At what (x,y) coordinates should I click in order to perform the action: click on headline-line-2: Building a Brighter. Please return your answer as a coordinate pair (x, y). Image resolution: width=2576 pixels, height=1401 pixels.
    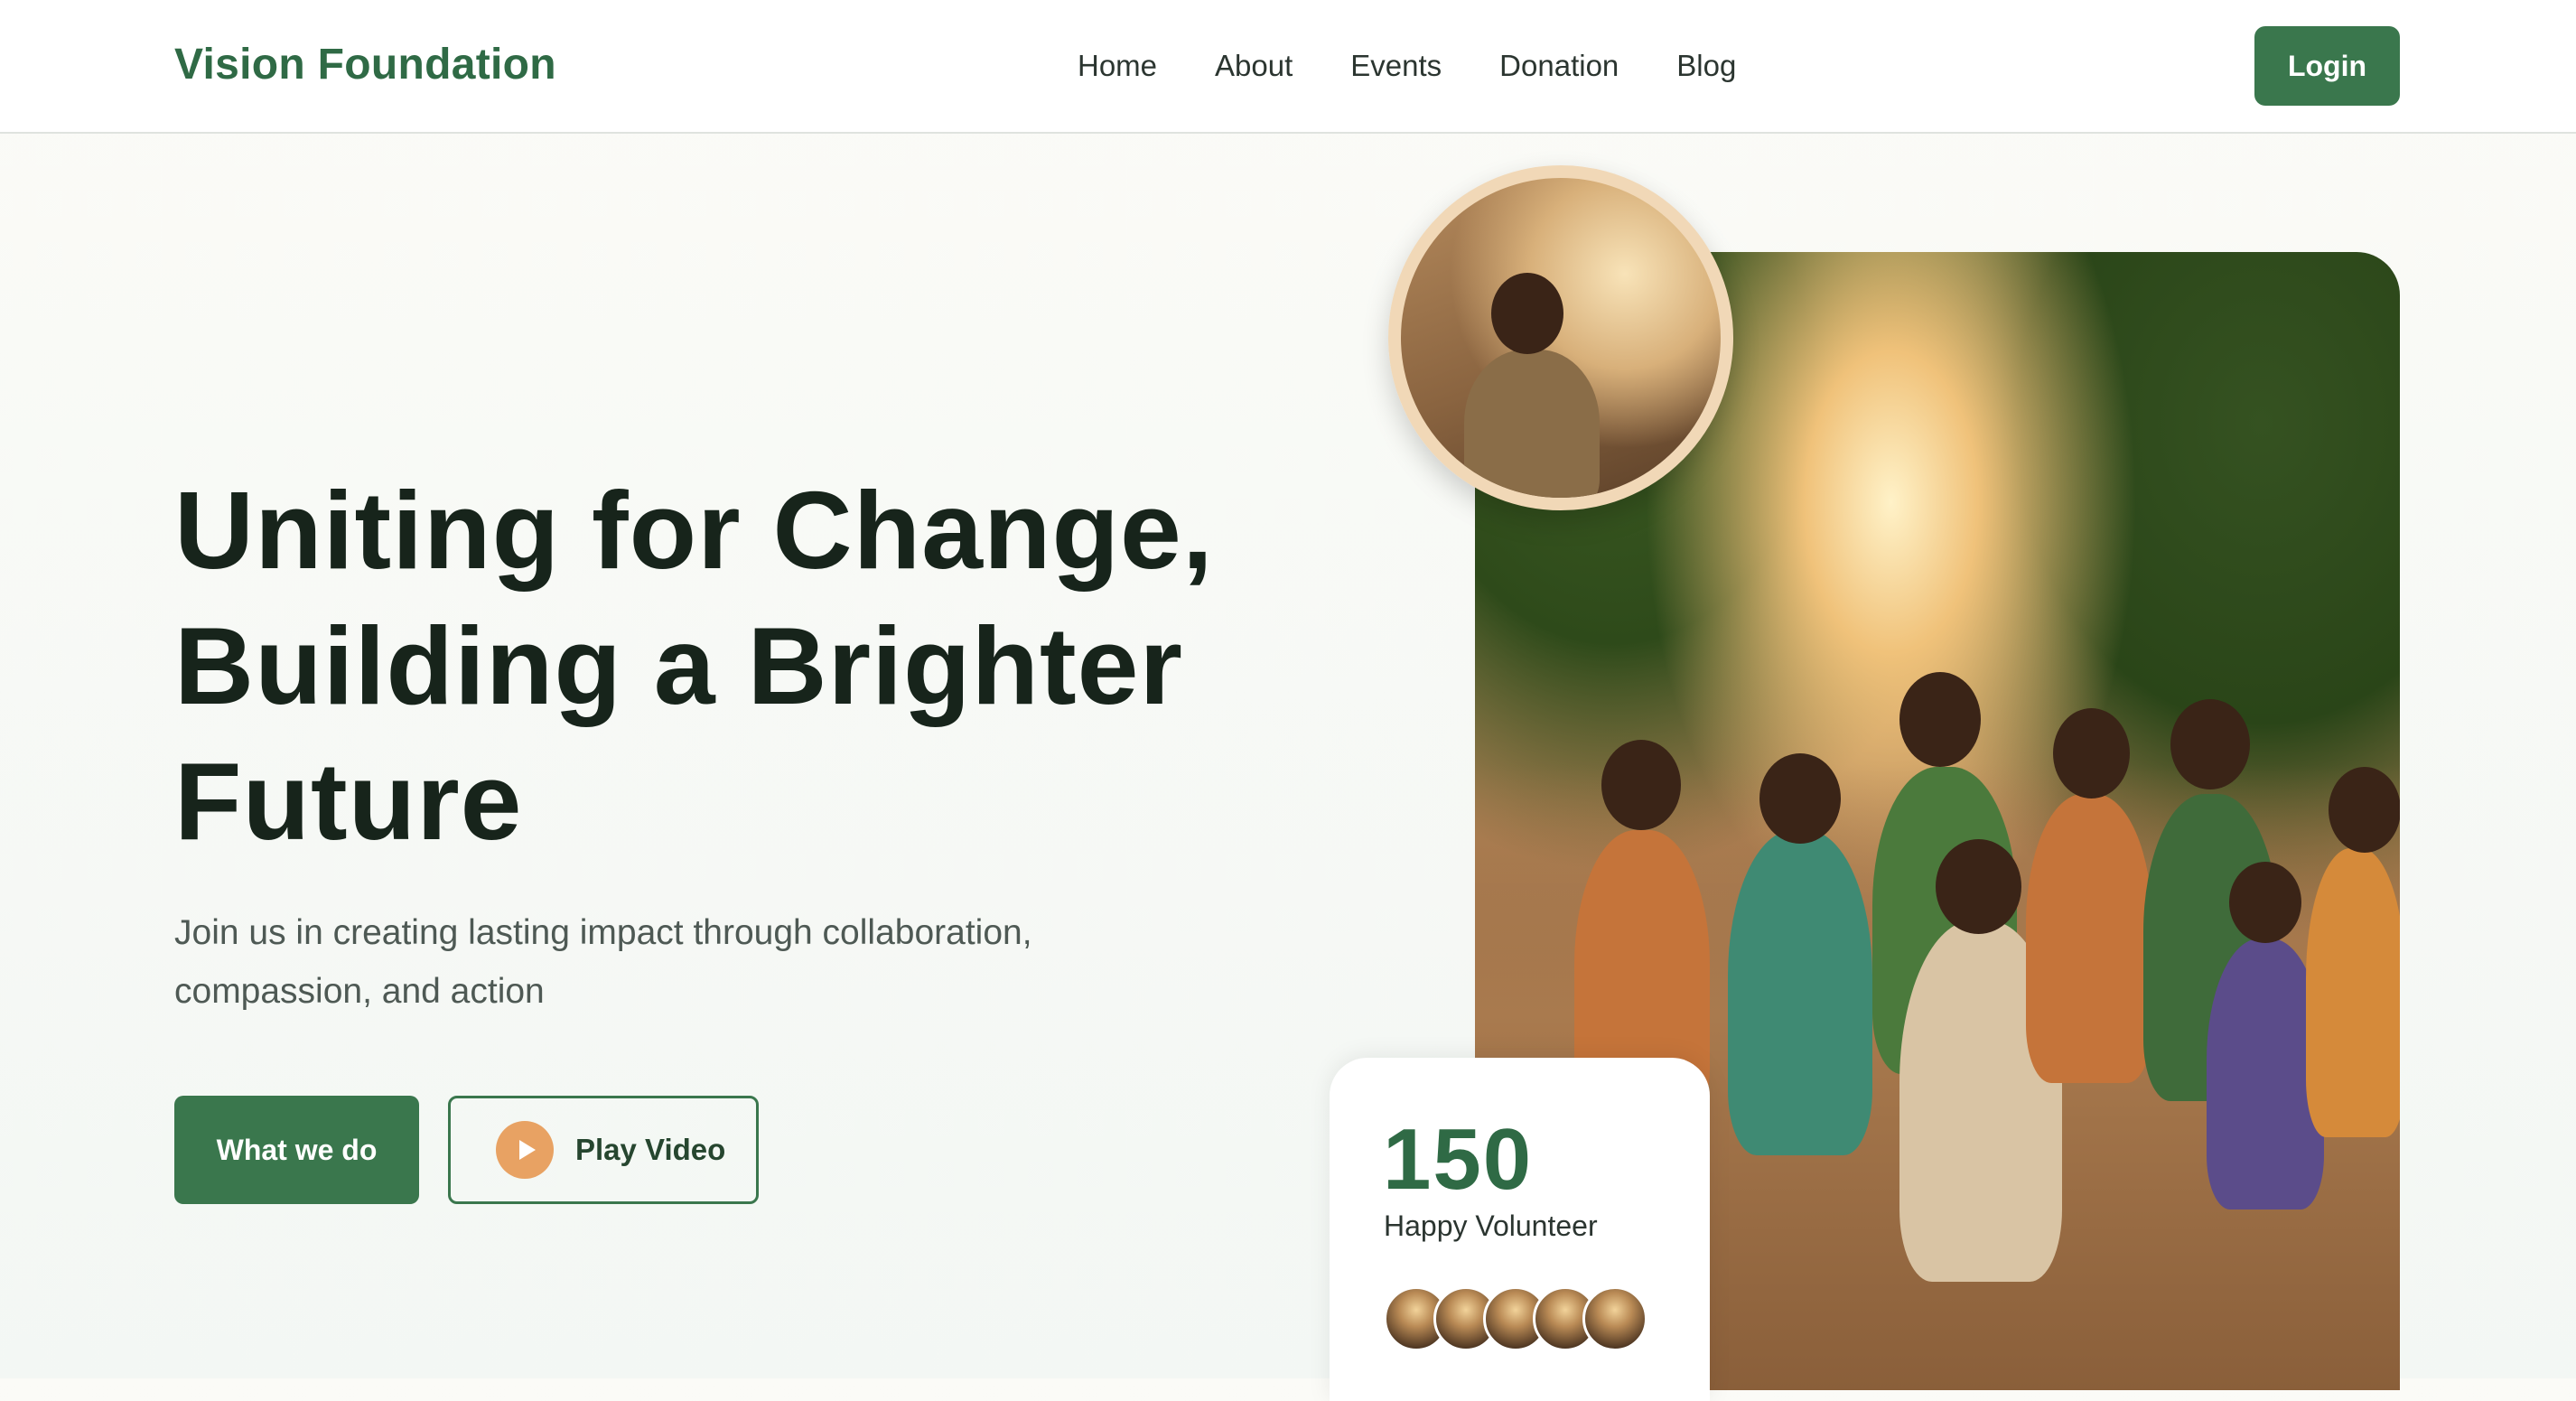
    Looking at the image, I should click on (679, 665).